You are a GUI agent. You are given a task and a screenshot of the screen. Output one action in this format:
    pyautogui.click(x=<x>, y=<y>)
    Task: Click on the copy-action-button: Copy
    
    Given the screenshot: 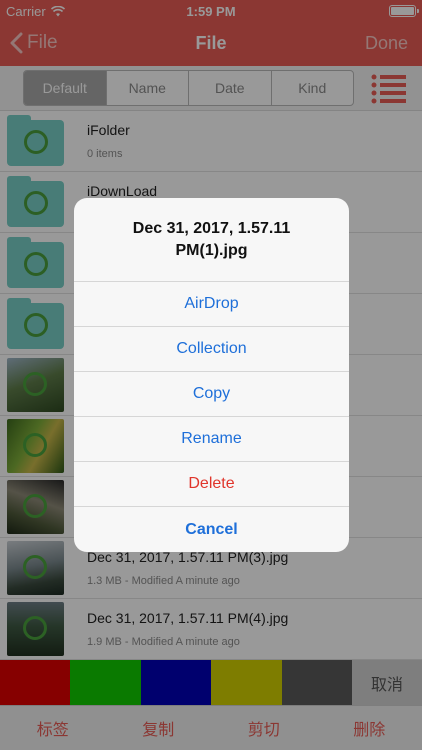 What is the action you would take?
    pyautogui.click(x=211, y=394)
    